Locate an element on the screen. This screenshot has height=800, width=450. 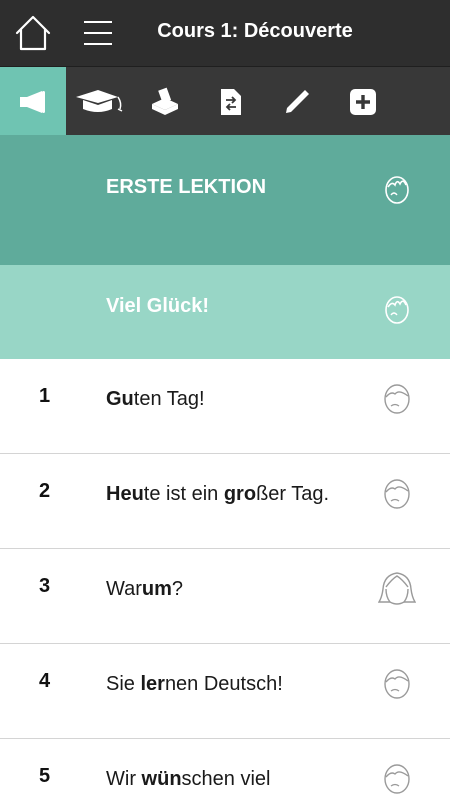
item-text: Sie lernen Deutsch! is located at coordinates (221, 684).